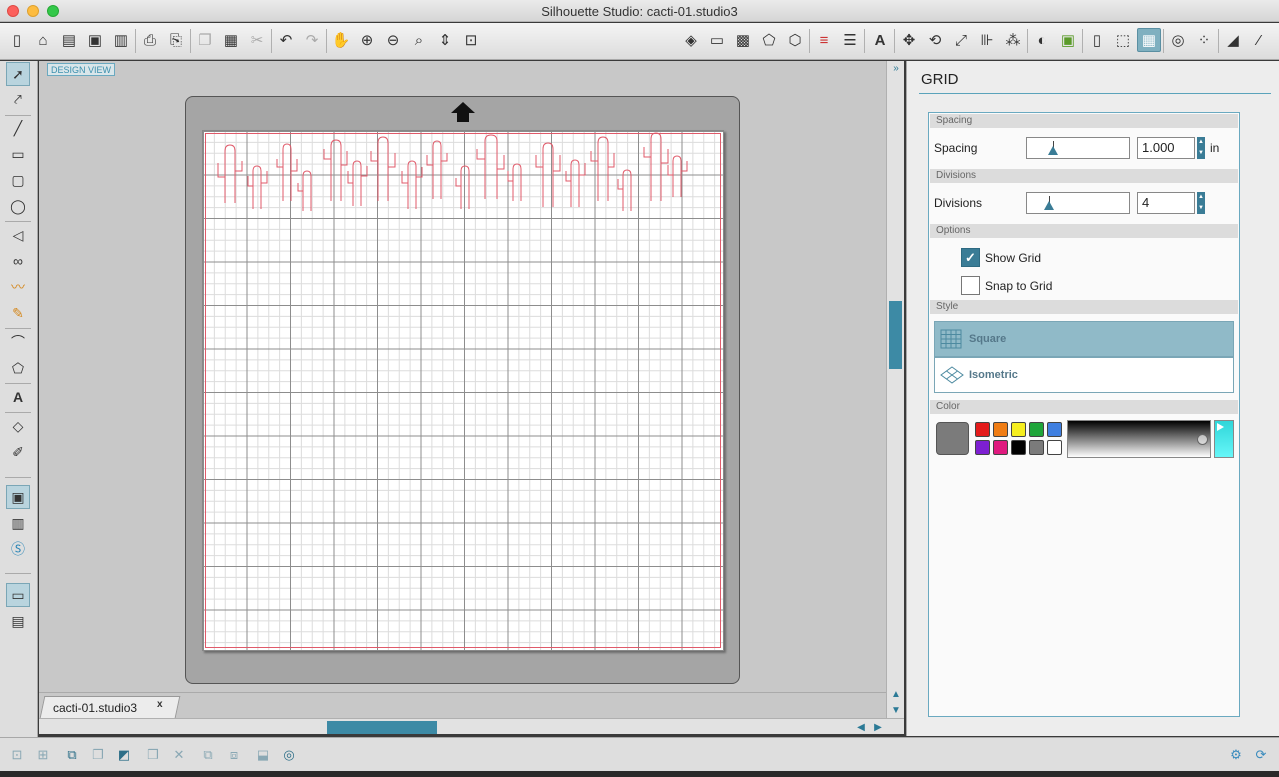 The height and width of the screenshot is (777, 1279). What do you see at coordinates (18, 128) in the screenshot?
I see `line-tool-icon: ╱` at bounding box center [18, 128].